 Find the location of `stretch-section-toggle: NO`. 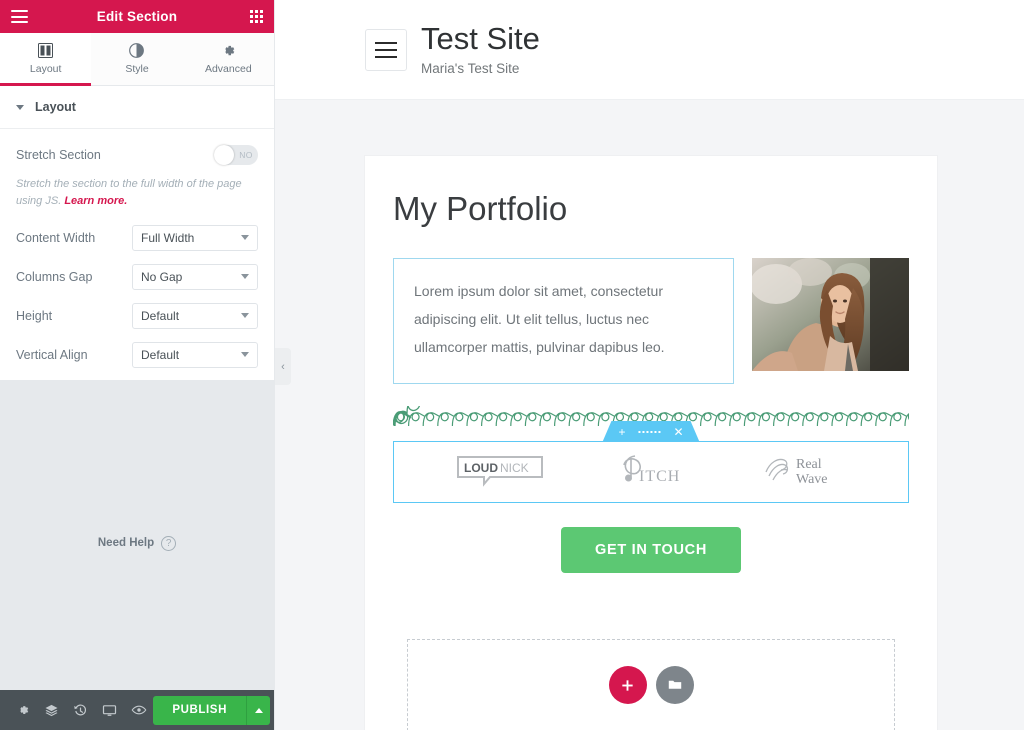

stretch-section-toggle: NO is located at coordinates (236, 154).